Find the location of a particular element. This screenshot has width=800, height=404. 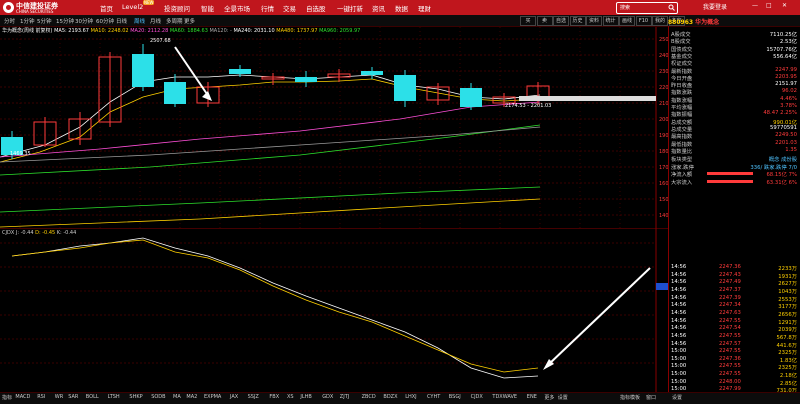

indicator-tab-1: MACD is located at coordinates (22, 397).